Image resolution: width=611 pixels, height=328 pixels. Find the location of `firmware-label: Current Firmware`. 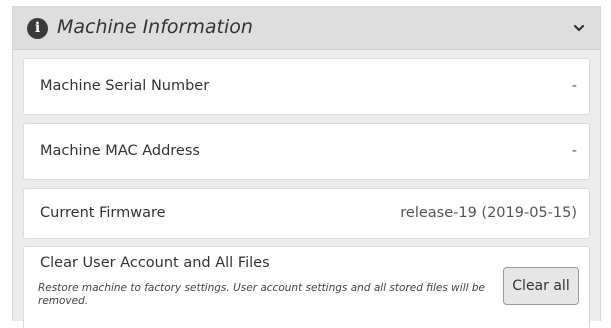

firmware-label: Current Firmware is located at coordinates (103, 213).